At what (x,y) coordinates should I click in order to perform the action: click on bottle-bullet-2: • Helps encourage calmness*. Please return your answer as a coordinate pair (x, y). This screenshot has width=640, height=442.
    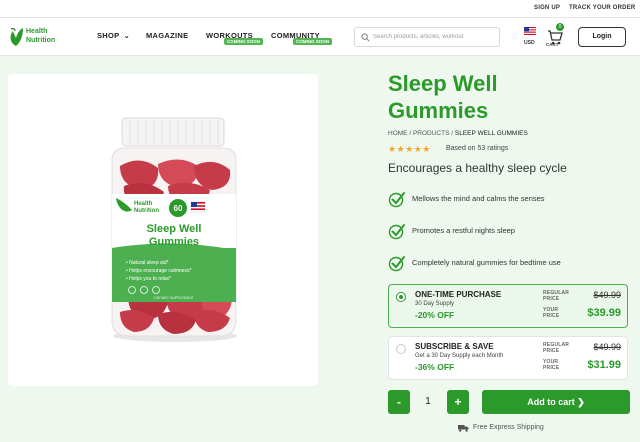
    Looking at the image, I should click on (158, 271).